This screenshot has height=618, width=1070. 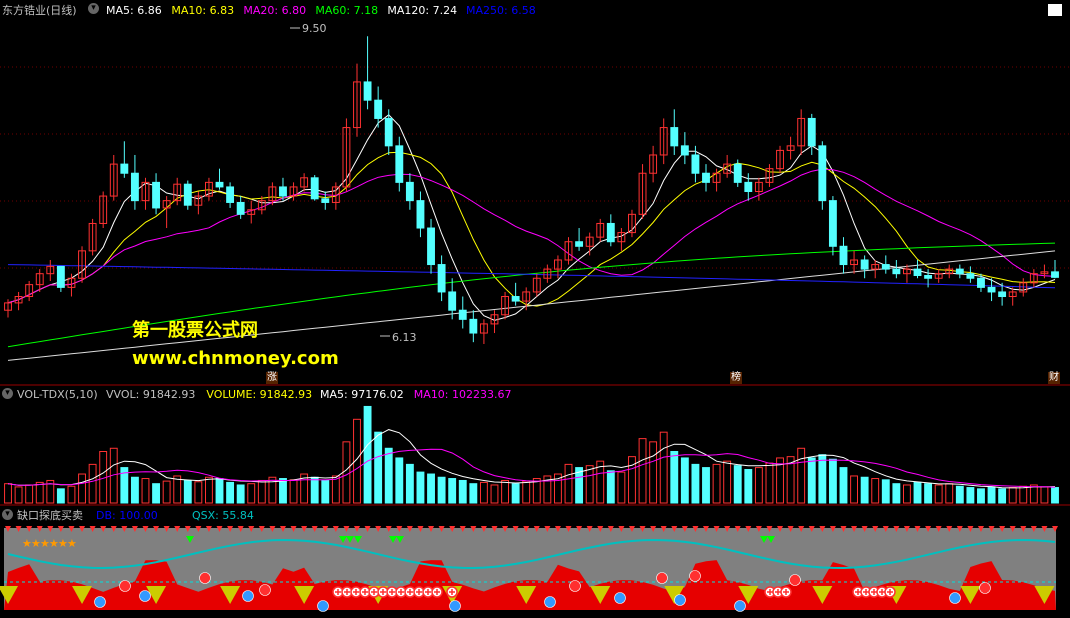 What do you see at coordinates (362, 394) in the screenshot?
I see `vol-label-2: MA5: 97176.02` at bounding box center [362, 394].